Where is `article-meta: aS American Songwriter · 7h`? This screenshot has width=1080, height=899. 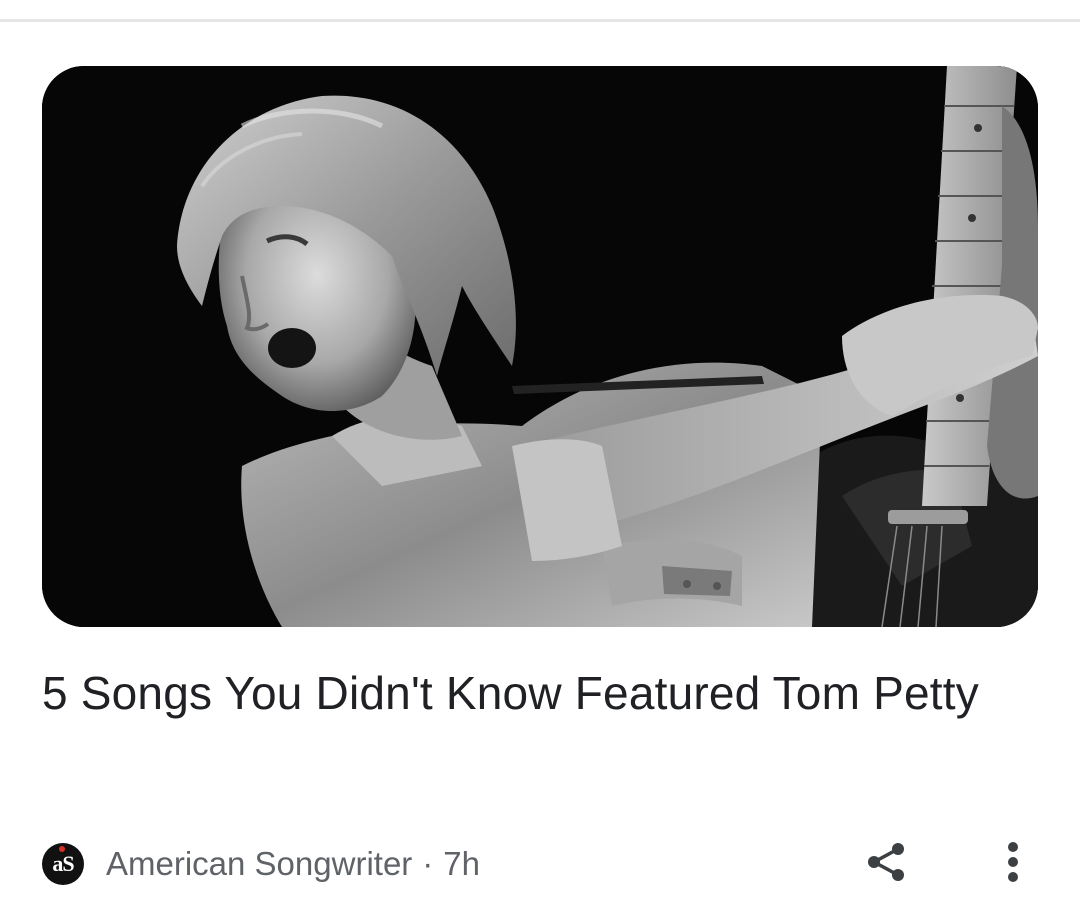
article-meta: aS American Songwriter · 7h is located at coordinates (261, 864).